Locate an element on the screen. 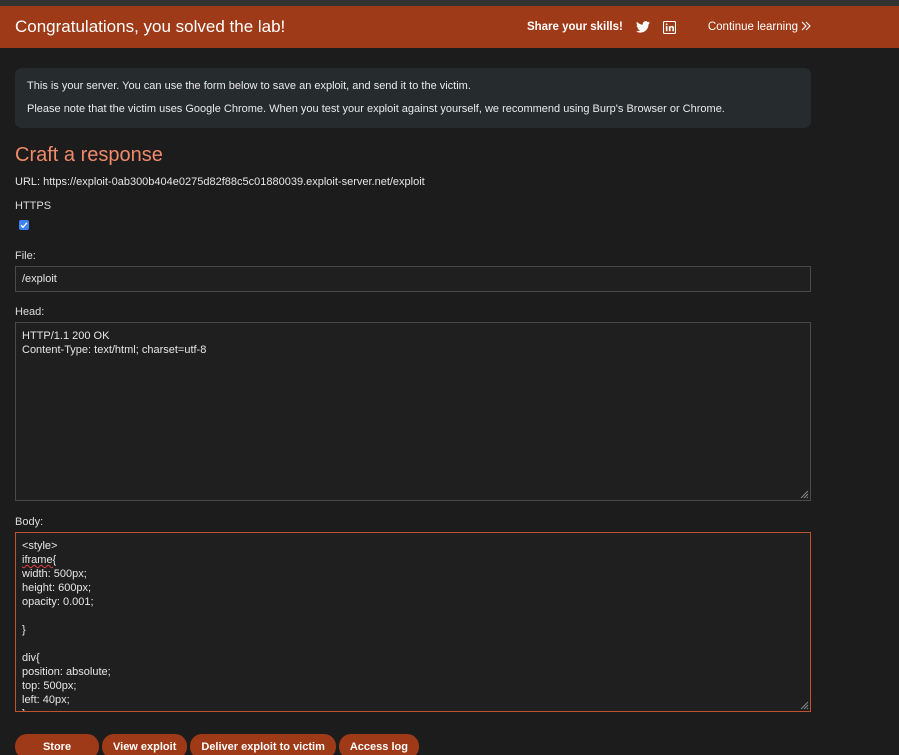 Image resolution: width=899 pixels, height=755 pixels. checkmark-icon is located at coordinates (24, 225).